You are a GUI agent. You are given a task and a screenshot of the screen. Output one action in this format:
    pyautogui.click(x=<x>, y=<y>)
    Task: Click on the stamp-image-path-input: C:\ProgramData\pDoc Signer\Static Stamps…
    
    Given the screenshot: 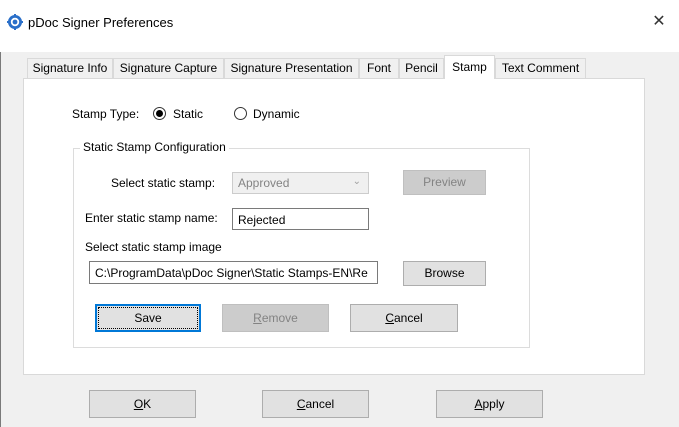 What is the action you would take?
    pyautogui.click(x=233, y=272)
    